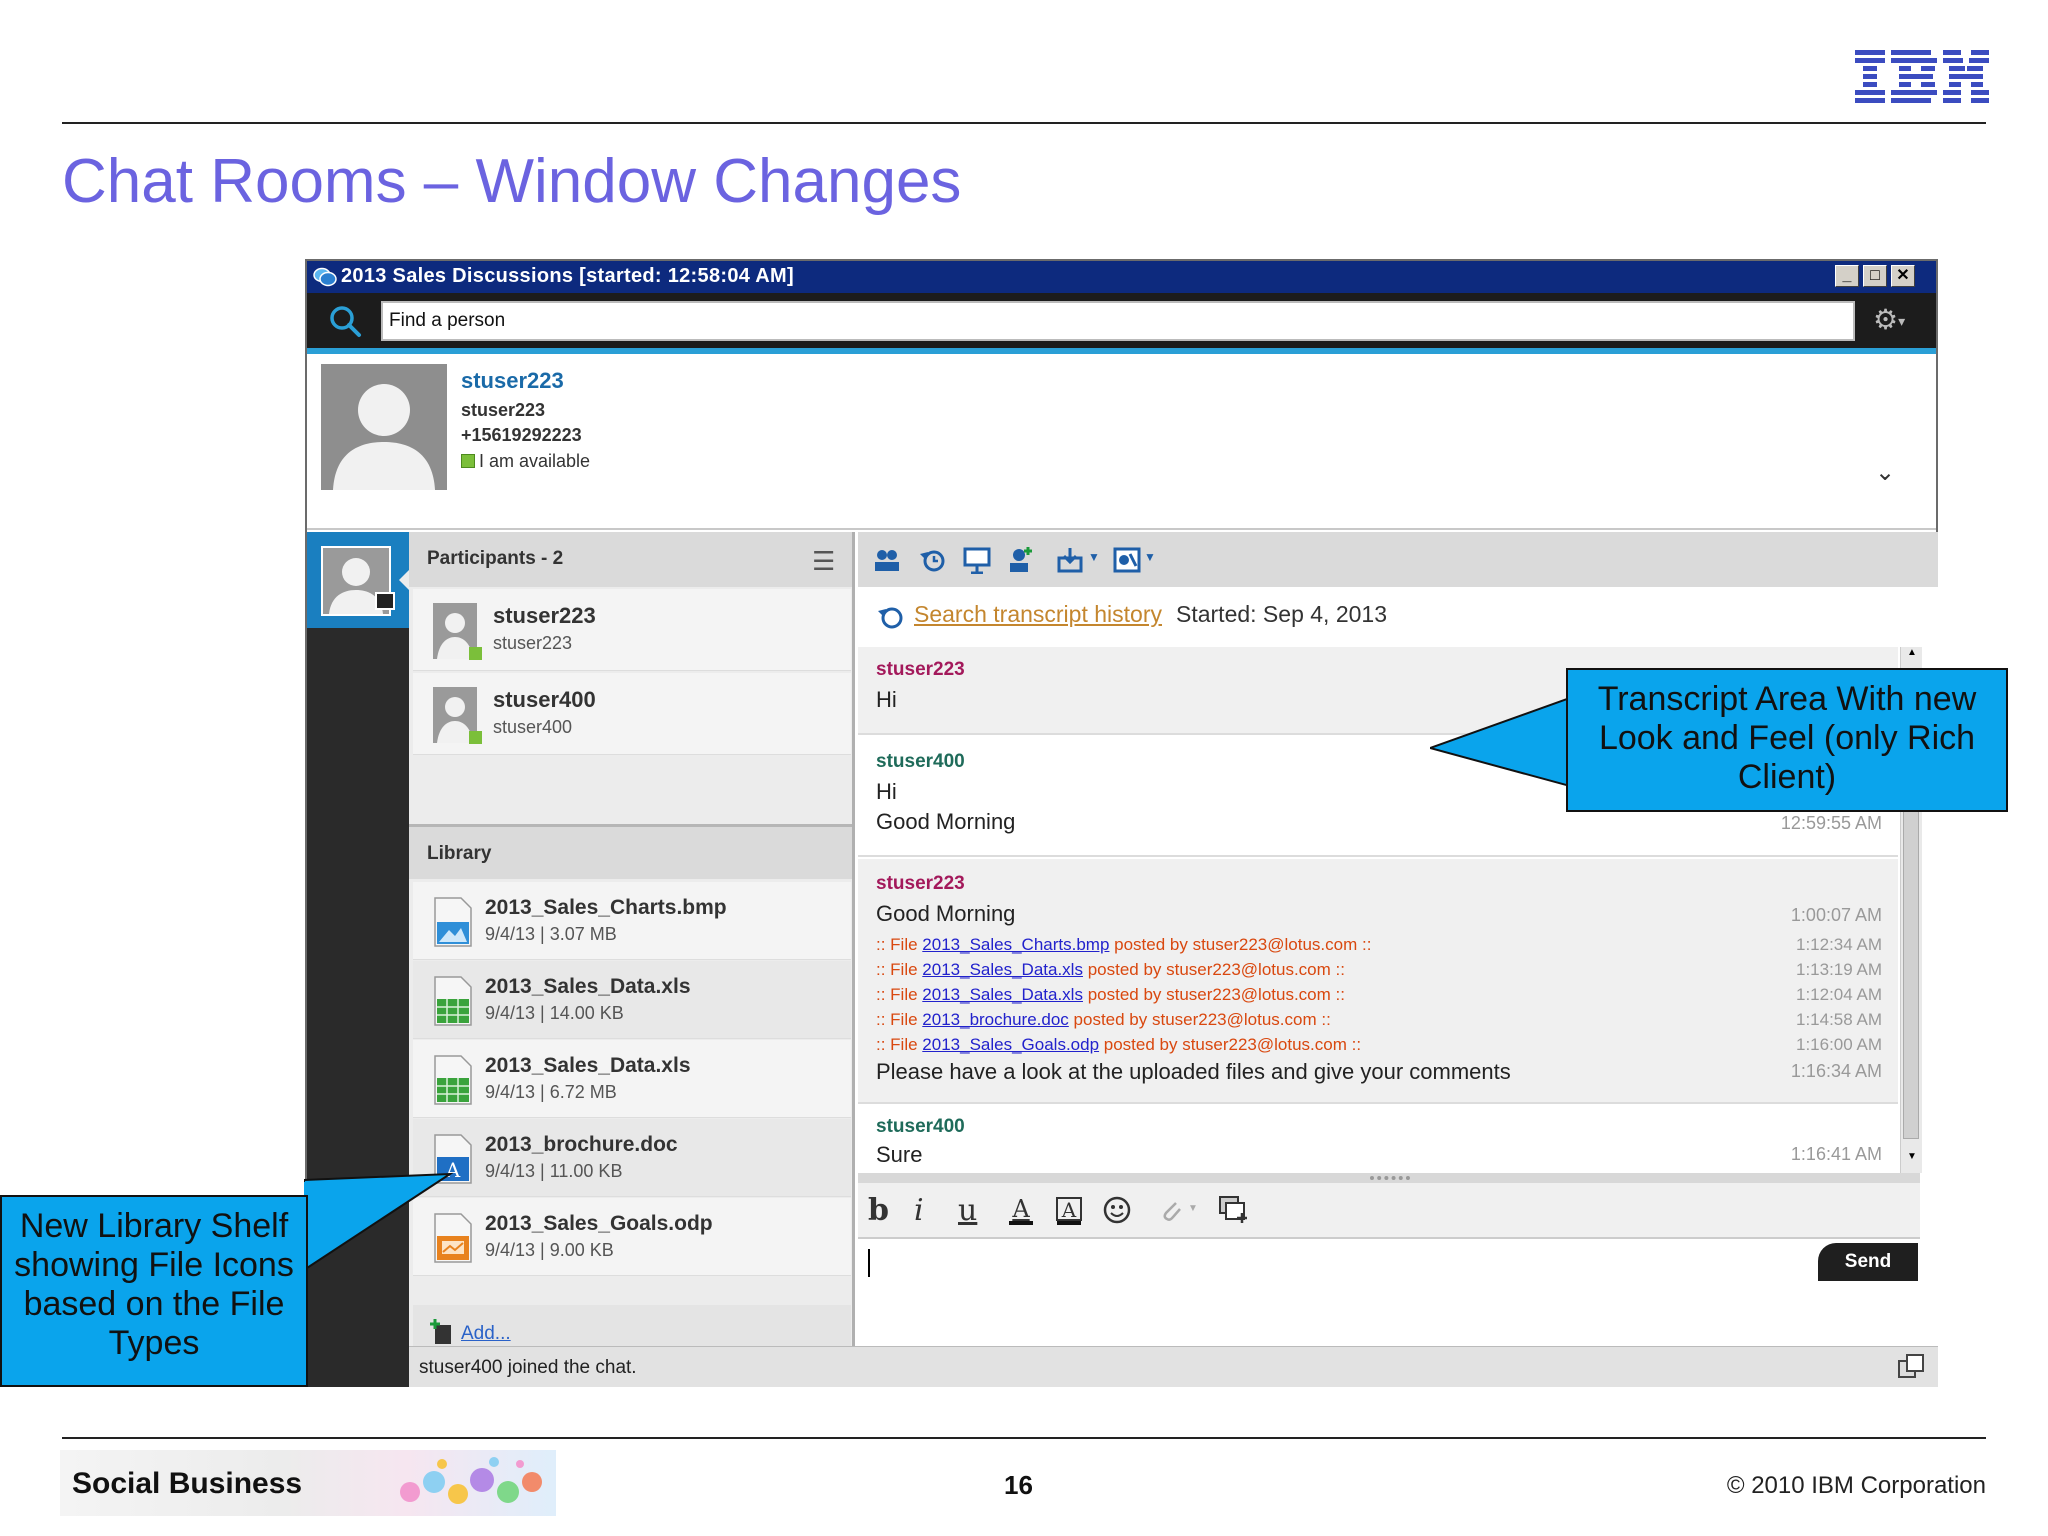 The width and height of the screenshot is (2048, 1536). I want to click on participant-name: stuser400, so click(544, 699).